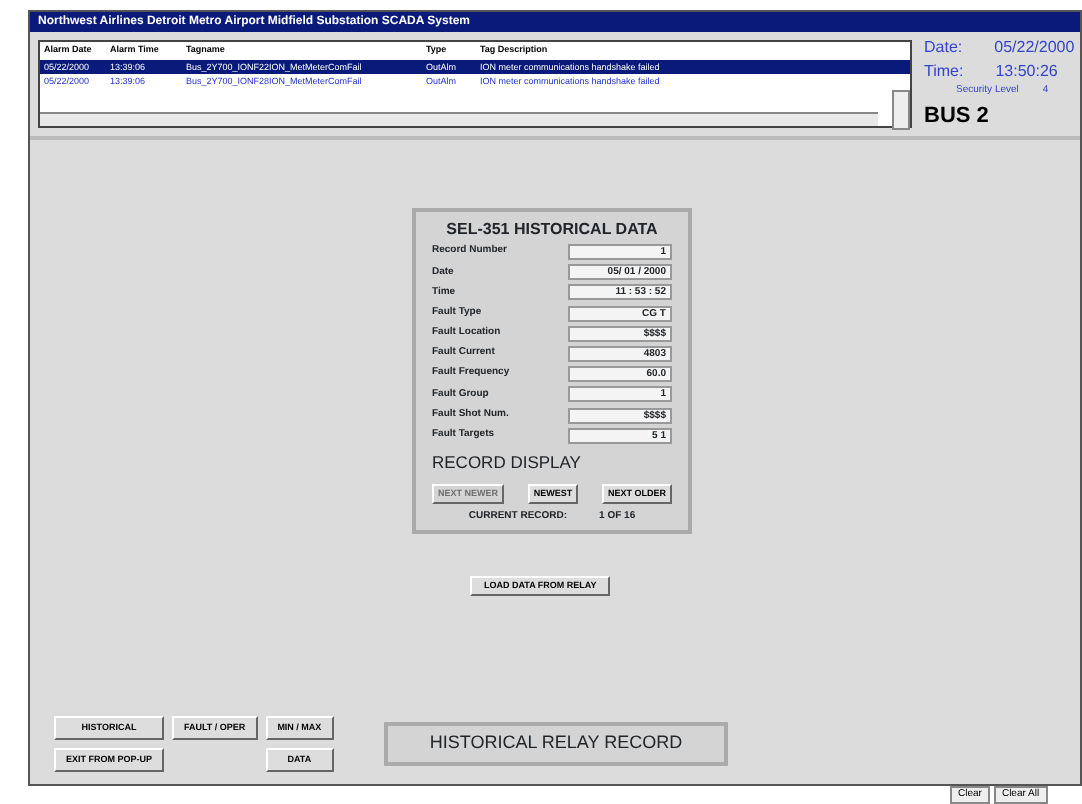  What do you see at coordinates (957, 116) in the screenshot?
I see `bus-label: BUS 2` at bounding box center [957, 116].